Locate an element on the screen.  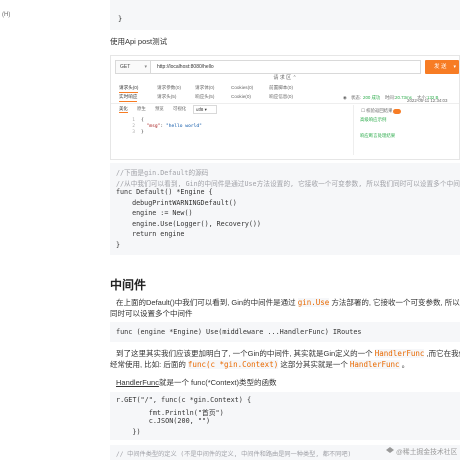
json-key: "msg" is located at coordinates (153, 126).